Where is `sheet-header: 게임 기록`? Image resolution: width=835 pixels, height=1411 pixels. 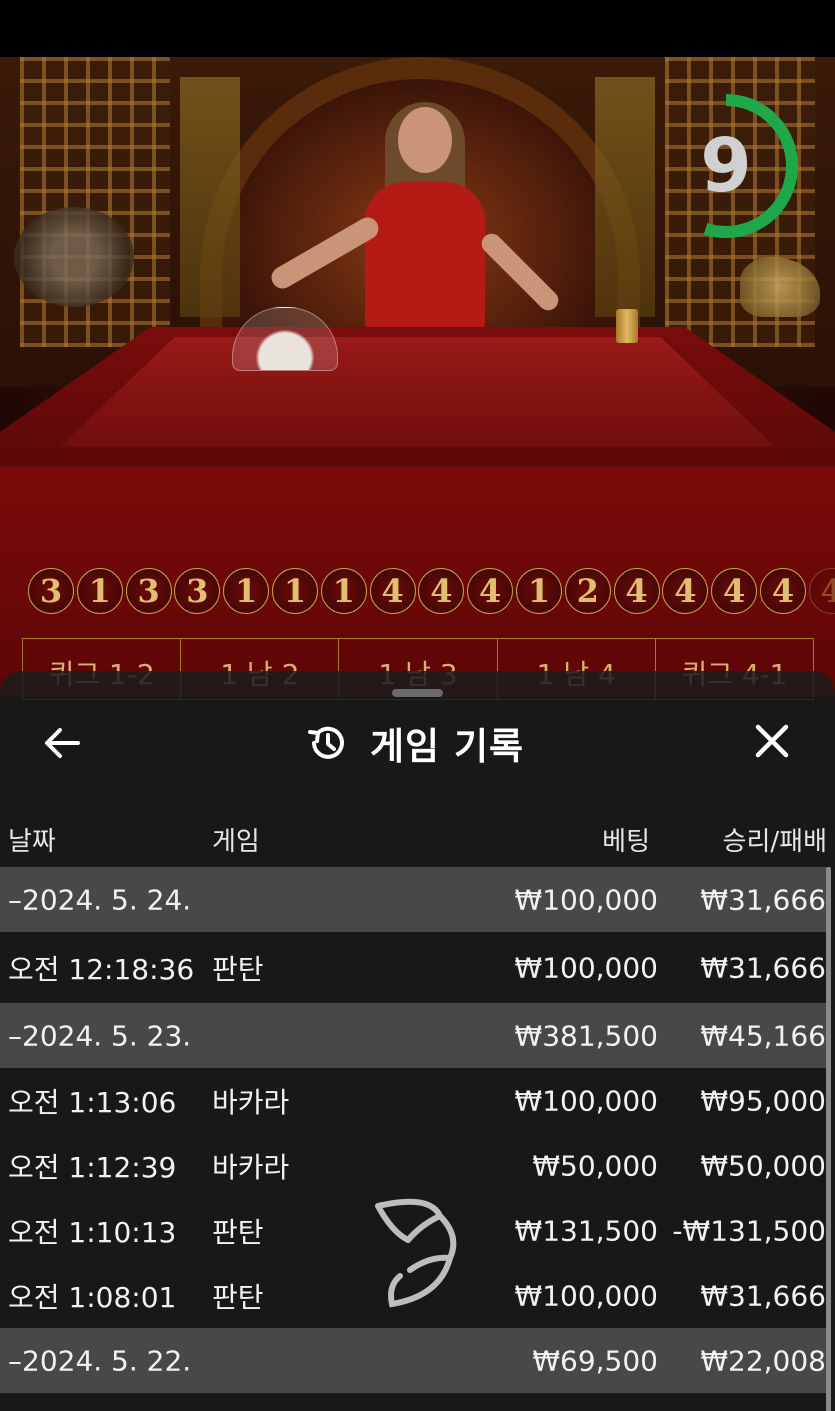 sheet-header: 게임 기록 is located at coordinates (415, 743).